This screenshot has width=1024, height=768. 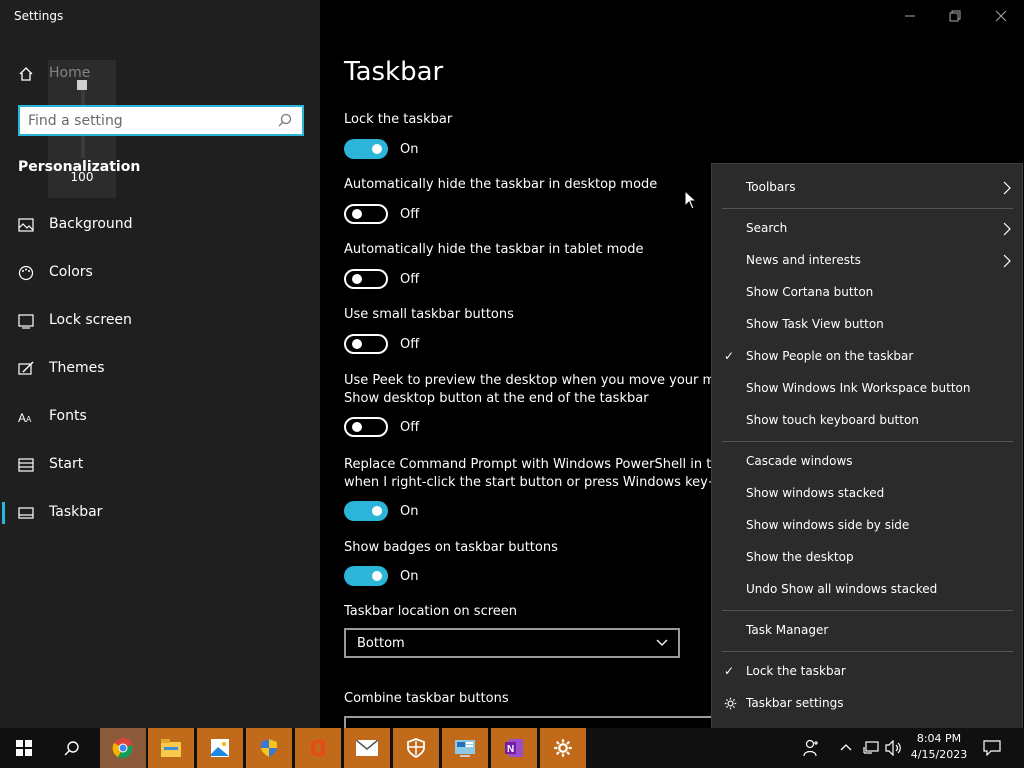 I want to click on picture-icon, so click(x=26, y=225).